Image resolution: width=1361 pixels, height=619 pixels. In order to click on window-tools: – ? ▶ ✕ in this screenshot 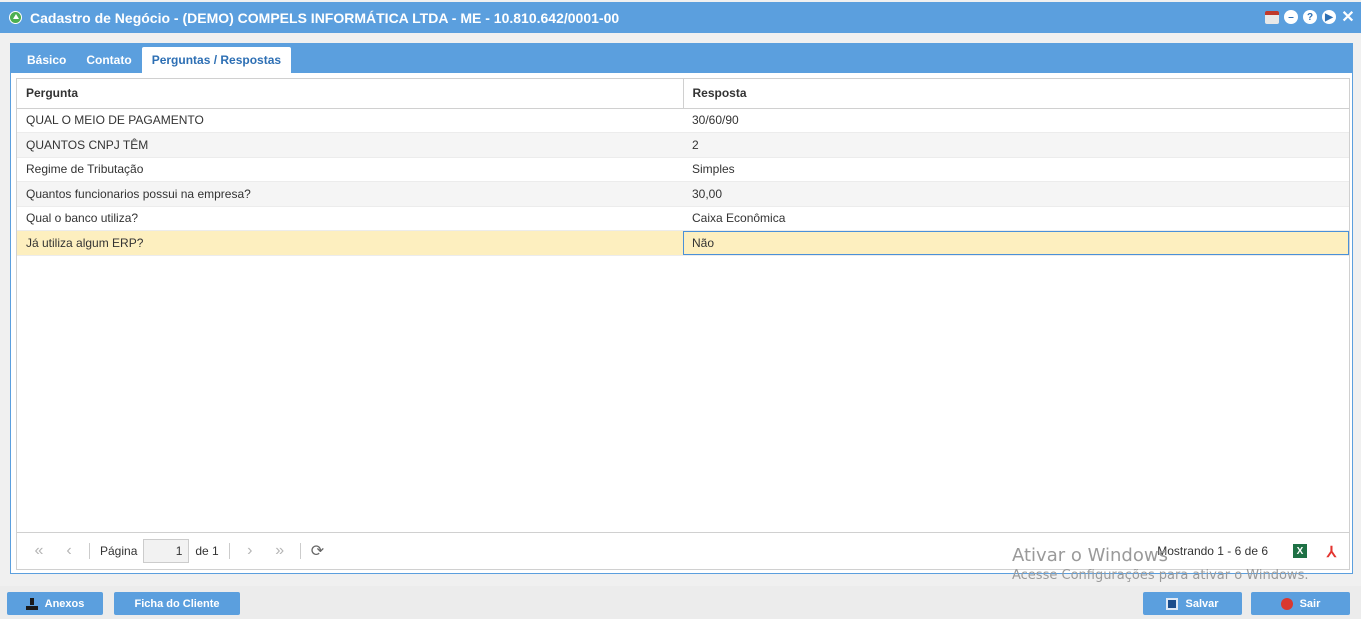, I will do `click(1310, 17)`.